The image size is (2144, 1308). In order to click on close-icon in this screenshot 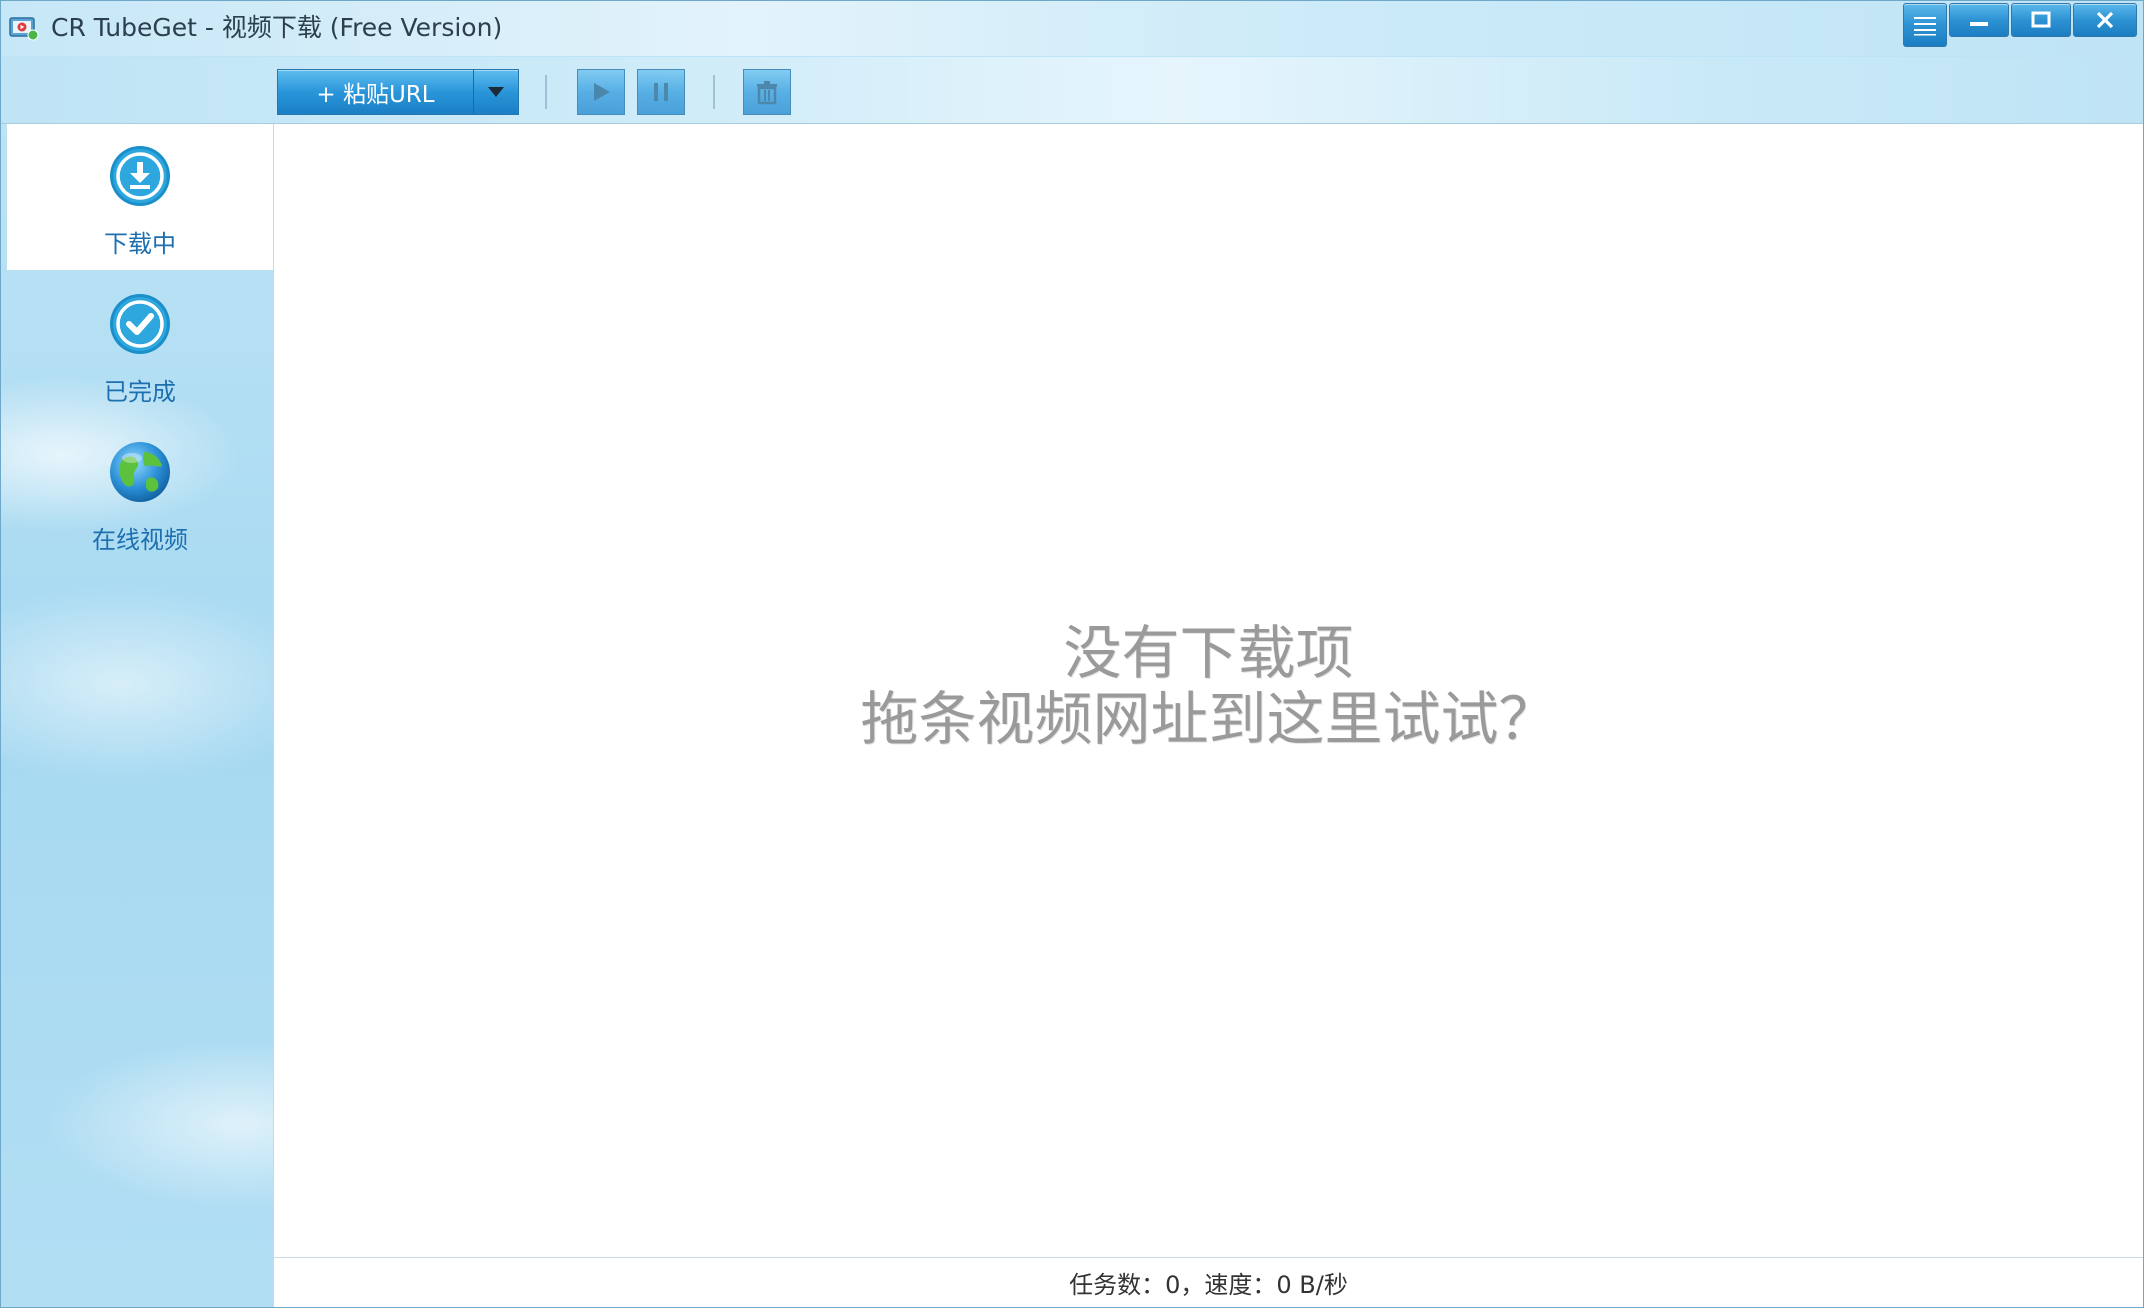, I will do `click(2105, 20)`.